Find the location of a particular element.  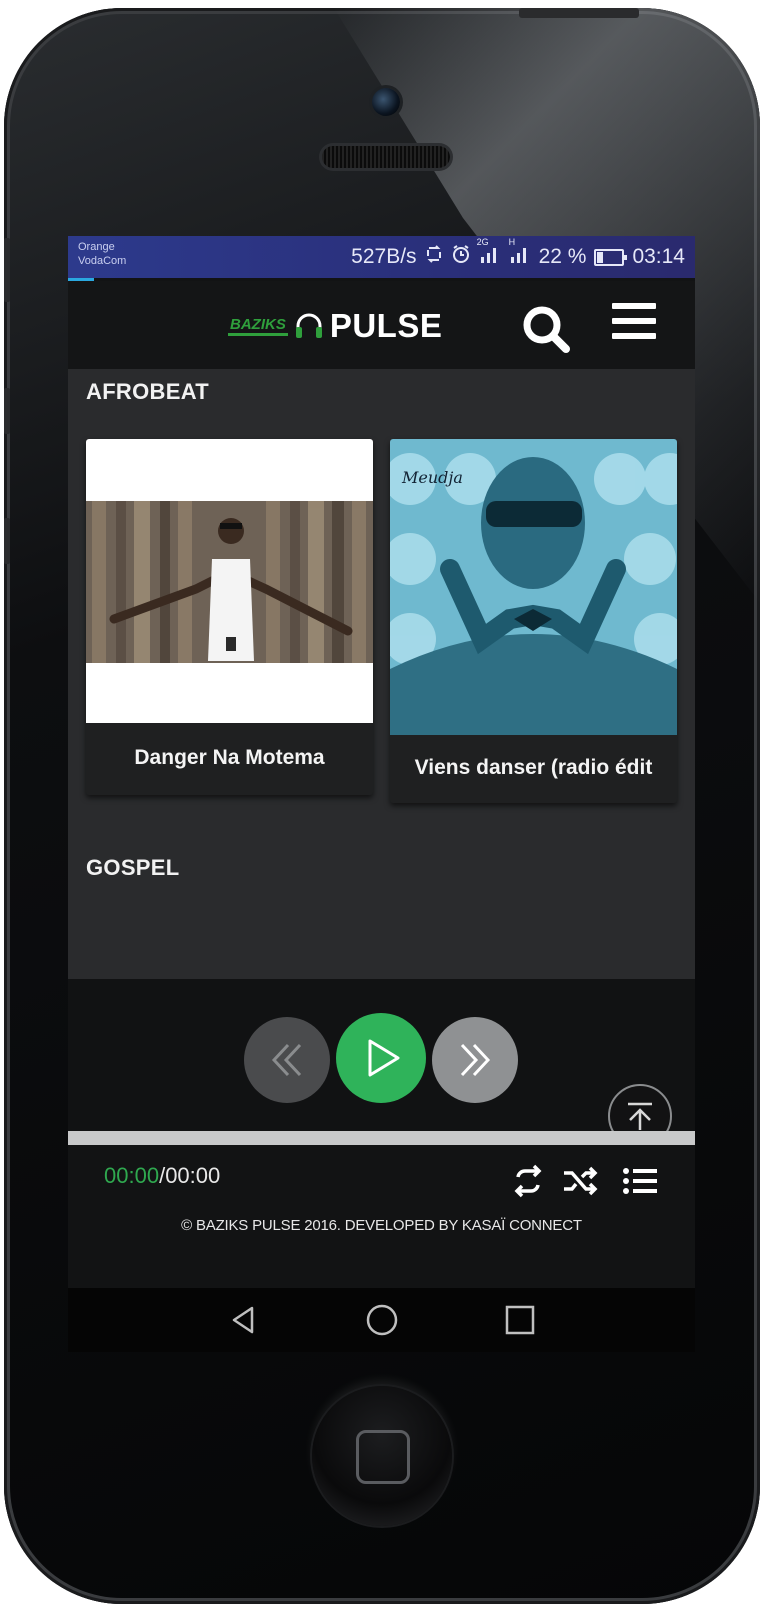

logo-baziks-text: BAZIKS is located at coordinates (258, 326).